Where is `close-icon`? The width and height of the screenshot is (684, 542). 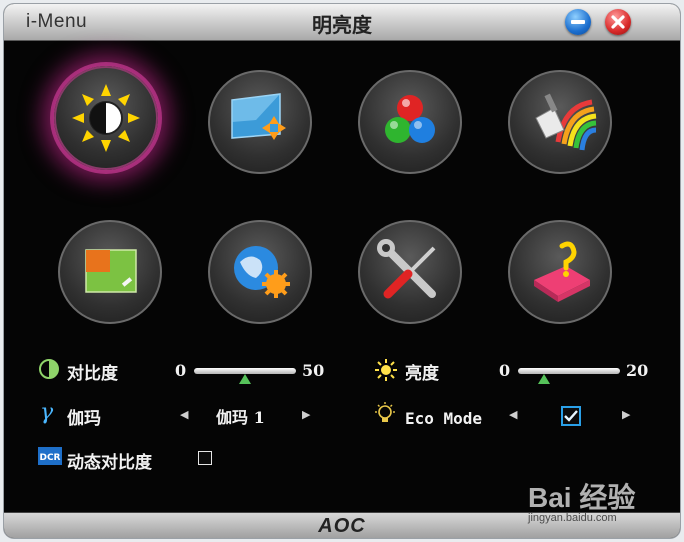
close-icon is located at coordinates (618, 22).